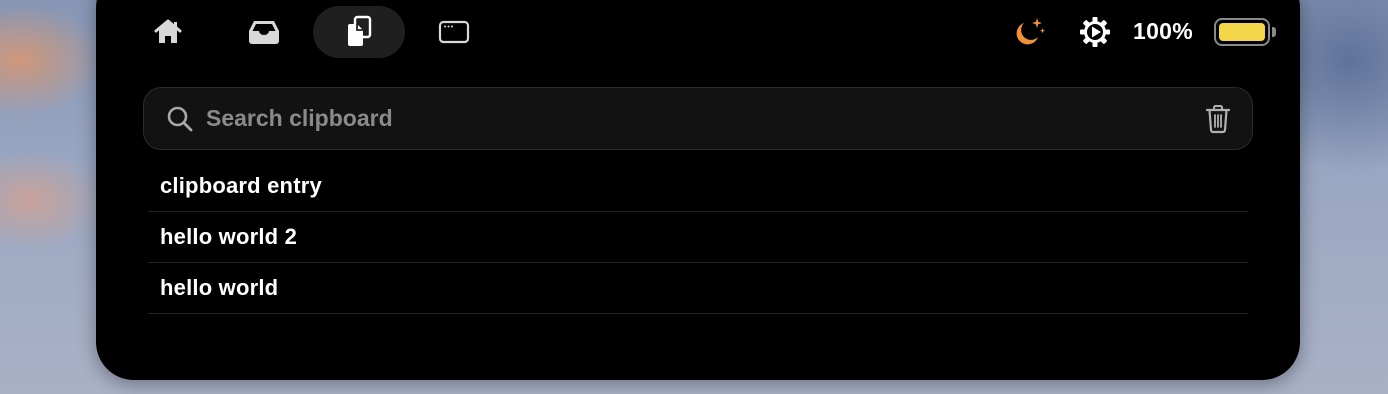  I want to click on list-item: clipboard entry, so click(698, 186).